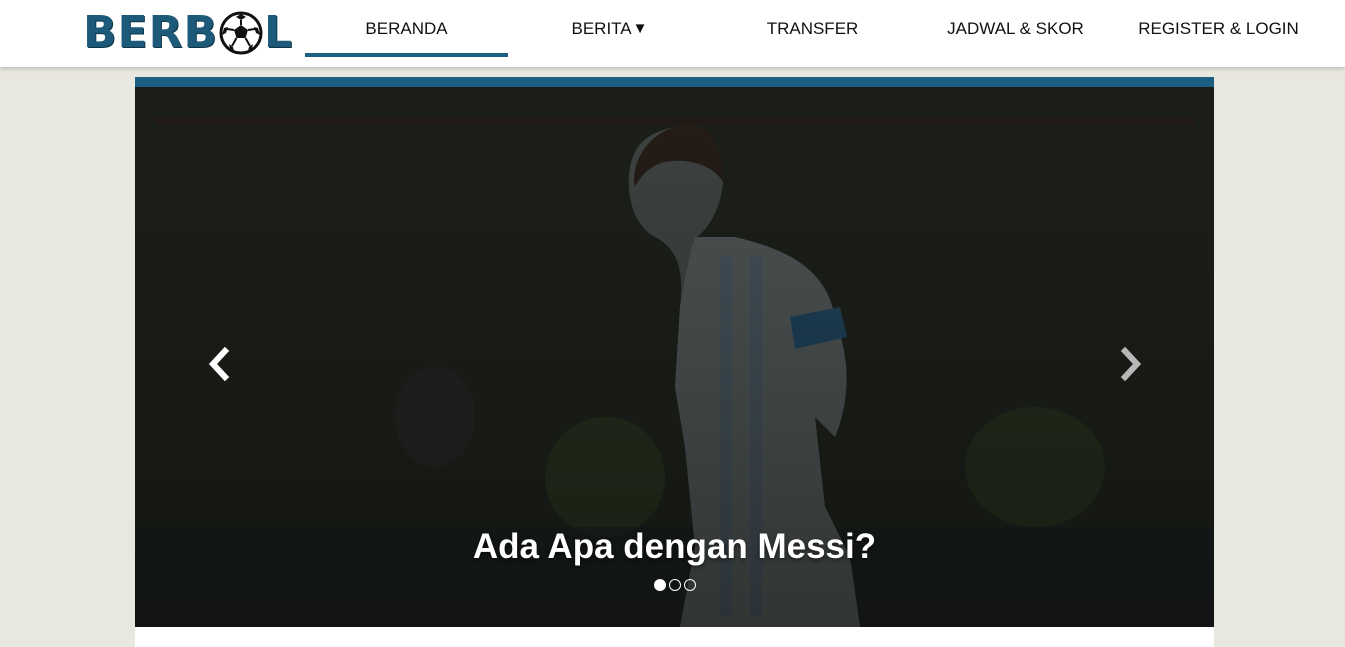  I want to click on chevron-left-icon, so click(219, 364).